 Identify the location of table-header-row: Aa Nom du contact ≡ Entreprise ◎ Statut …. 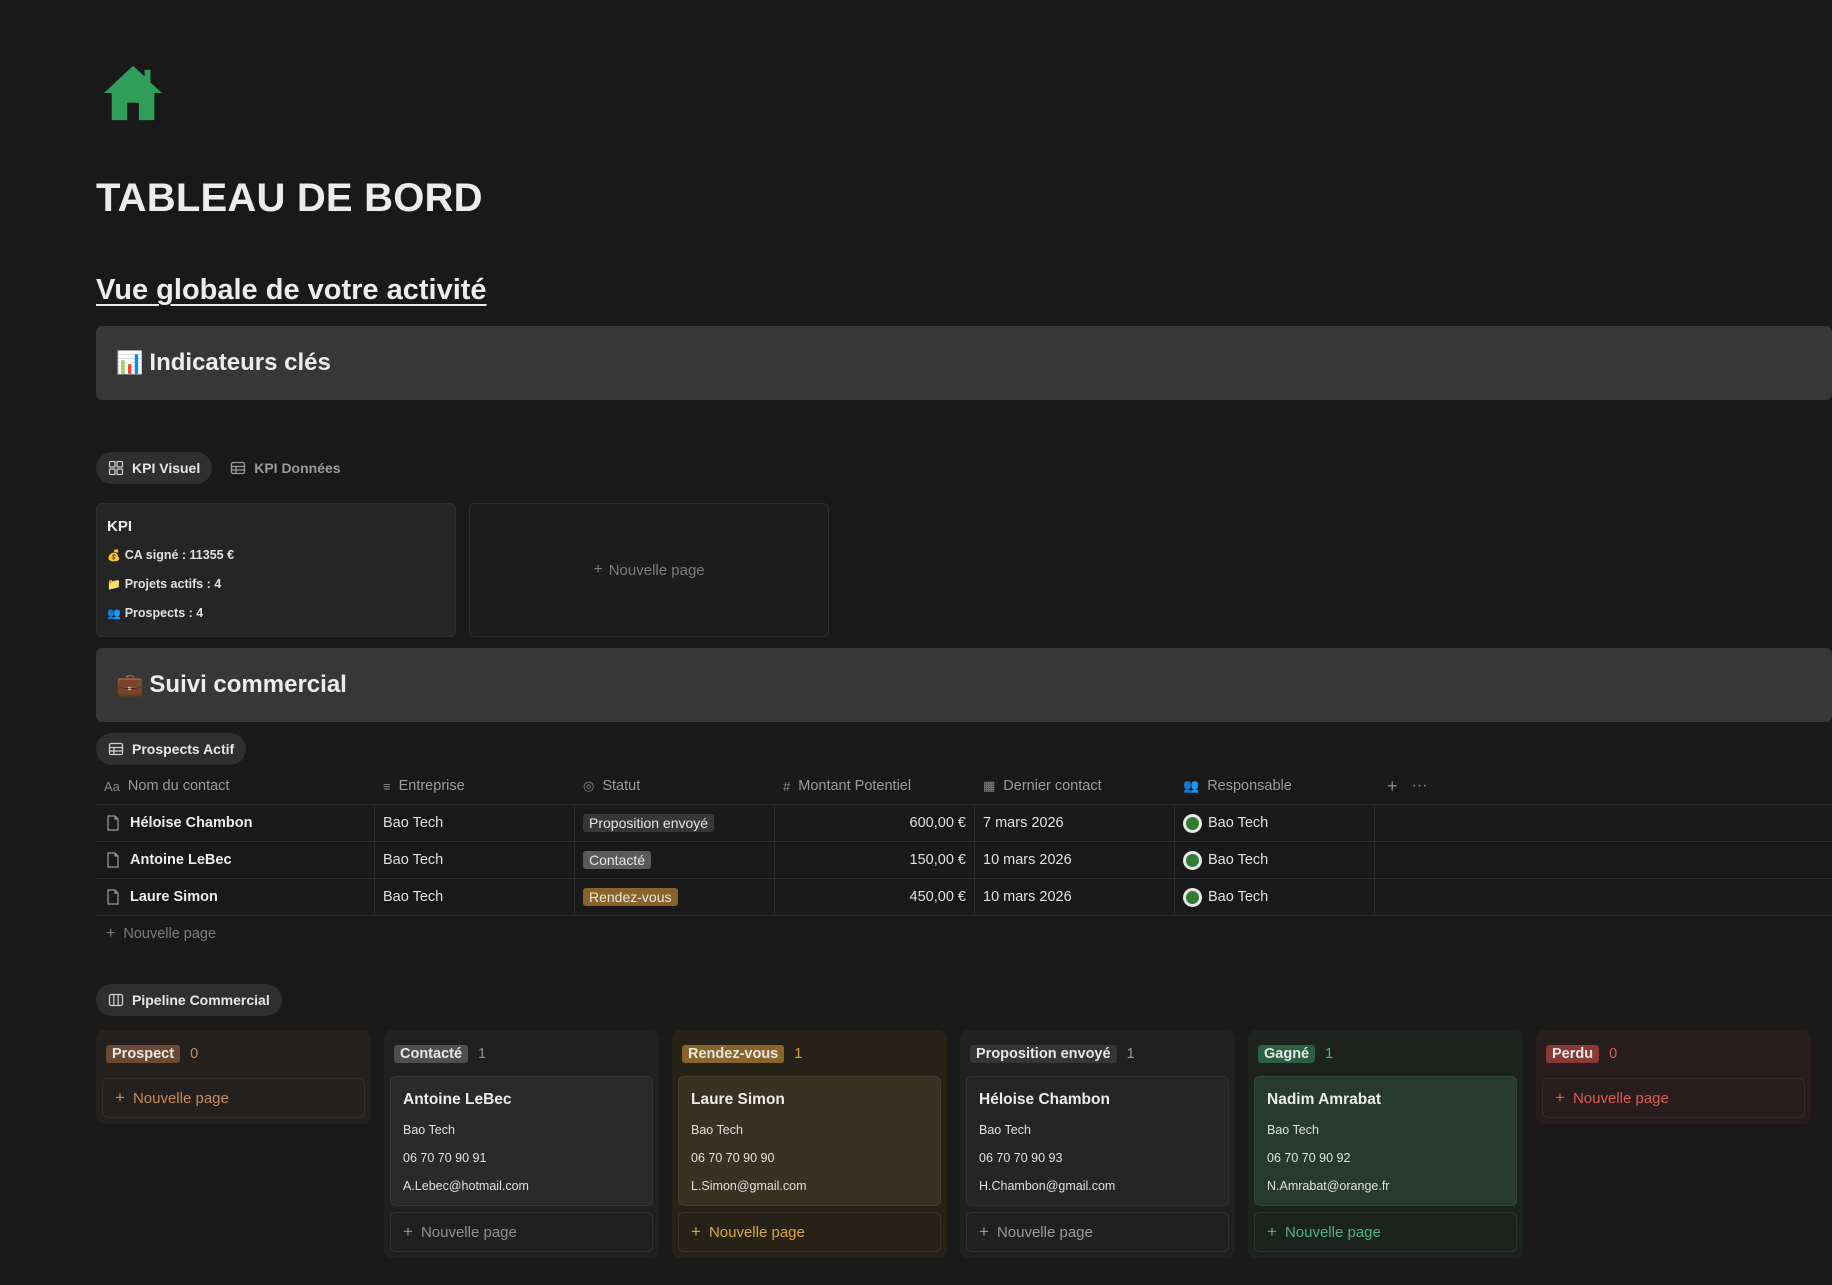
(964, 786).